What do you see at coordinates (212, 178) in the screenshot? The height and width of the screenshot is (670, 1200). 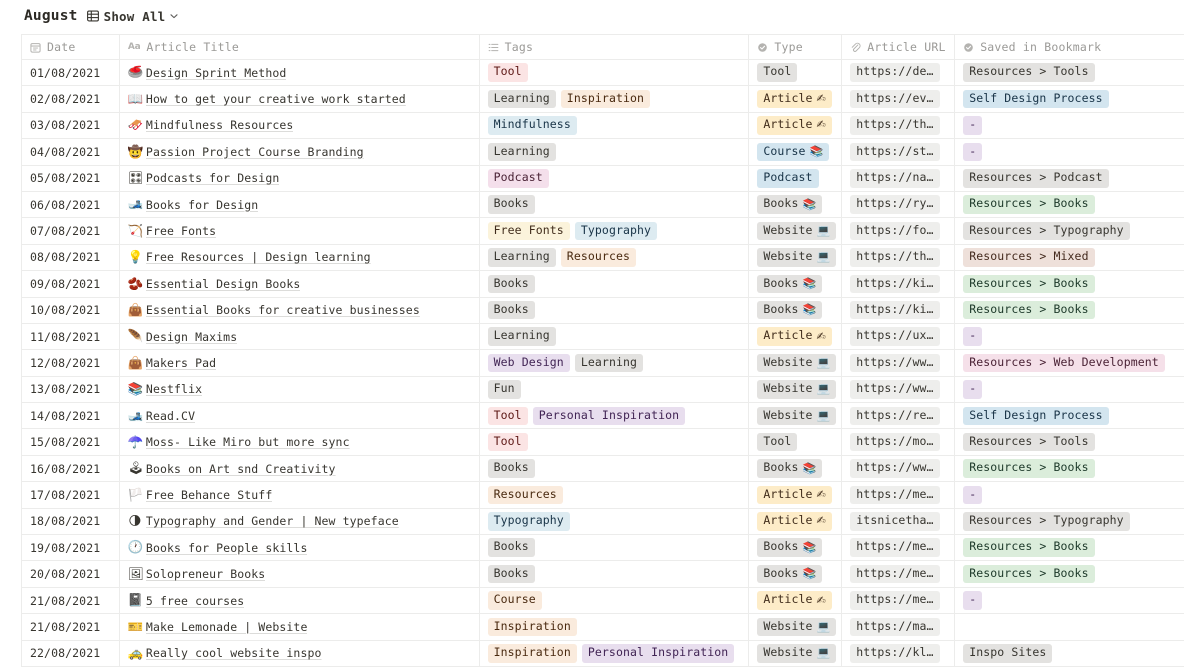 I see `article-title-link: Podcasts for Design` at bounding box center [212, 178].